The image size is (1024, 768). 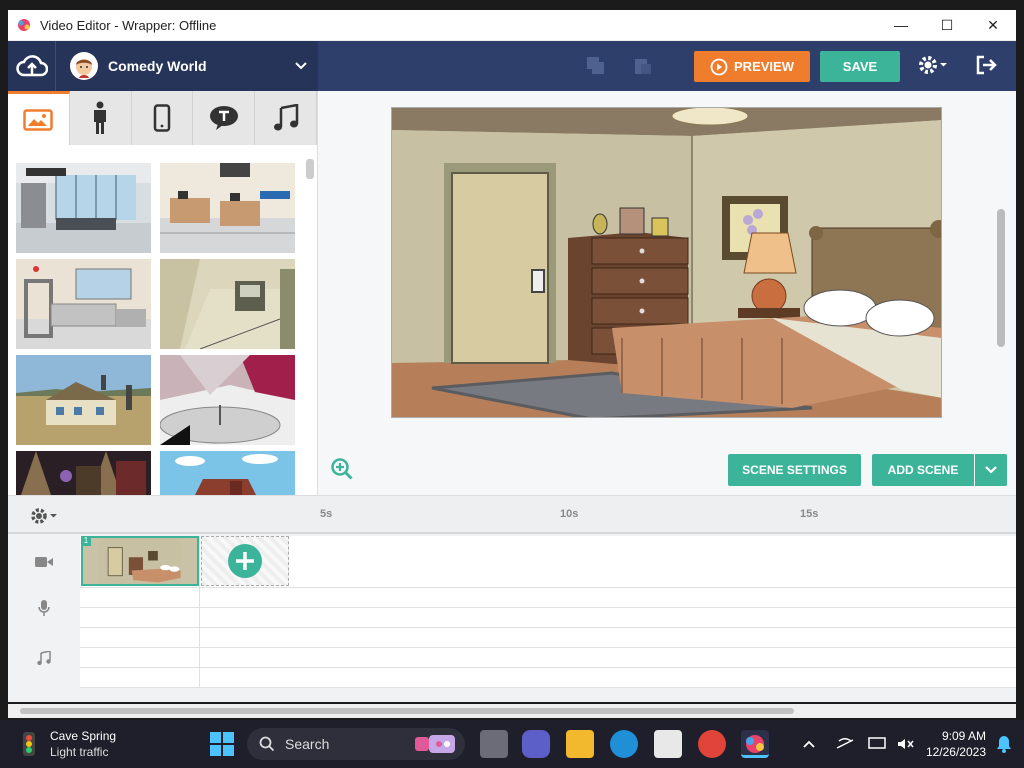 I want to click on copy-icon, so click(x=596, y=66).